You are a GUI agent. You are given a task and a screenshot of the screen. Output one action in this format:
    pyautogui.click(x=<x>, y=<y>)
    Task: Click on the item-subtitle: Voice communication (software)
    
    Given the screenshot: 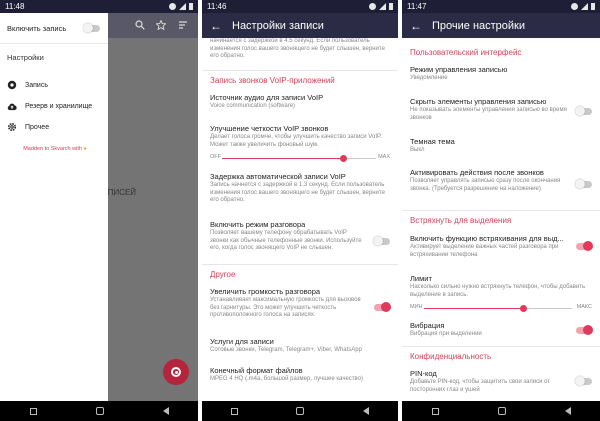 What is the action you would take?
    pyautogui.click(x=253, y=106)
    